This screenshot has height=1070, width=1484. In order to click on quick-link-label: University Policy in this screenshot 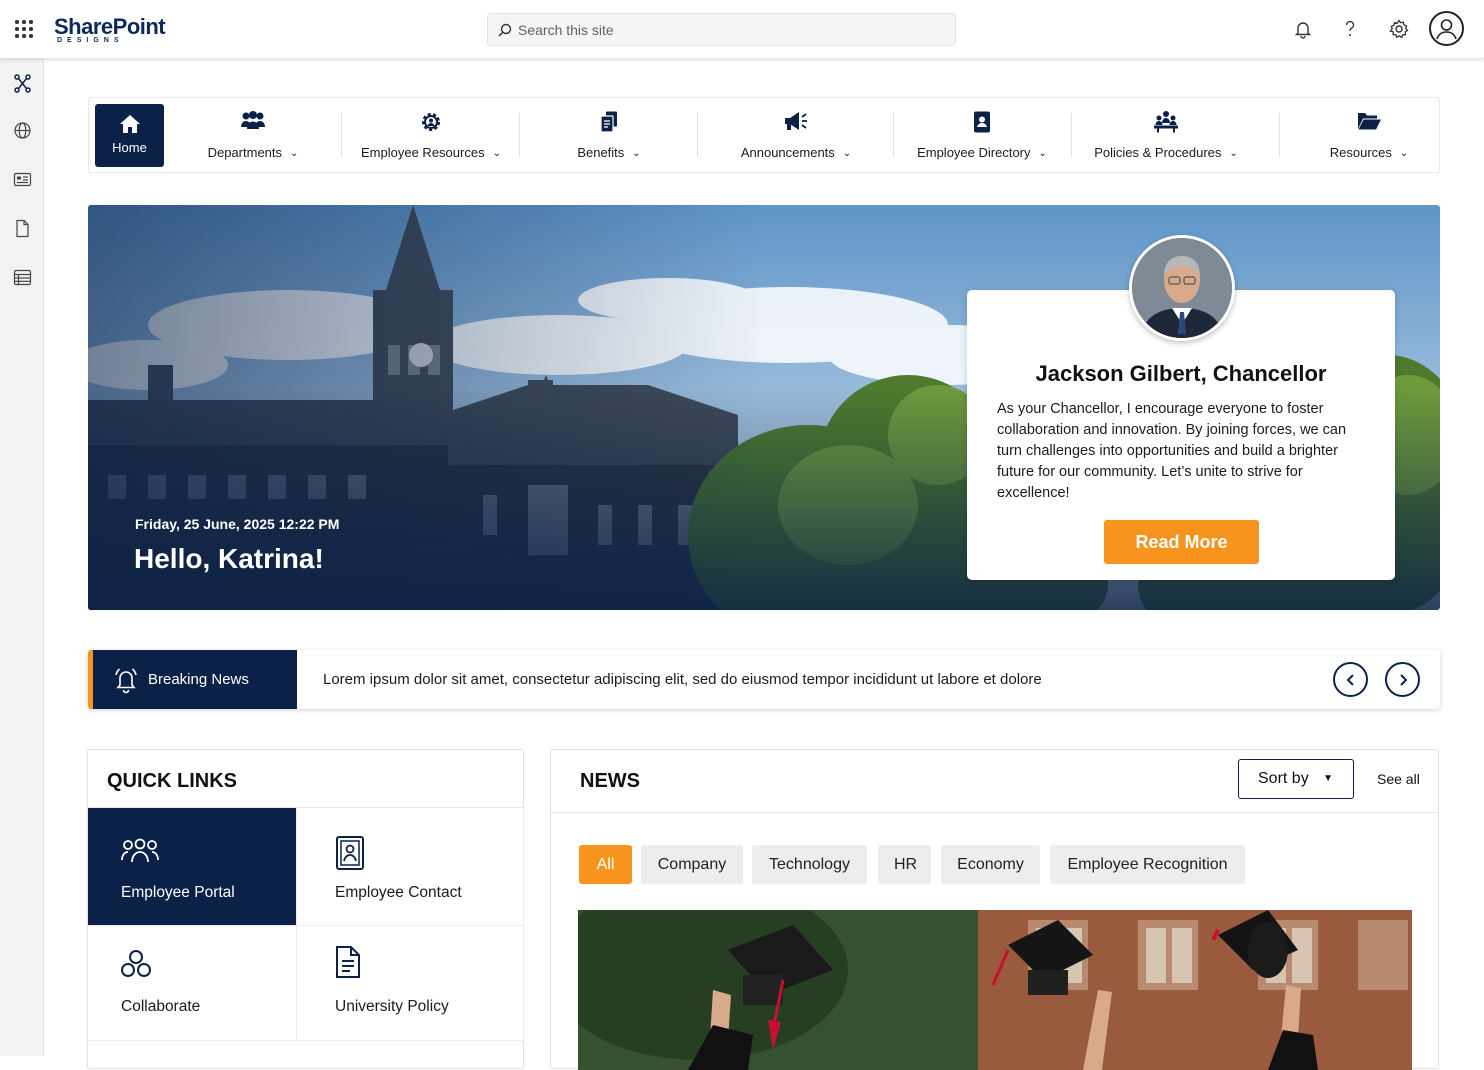, I will do `click(392, 1006)`.